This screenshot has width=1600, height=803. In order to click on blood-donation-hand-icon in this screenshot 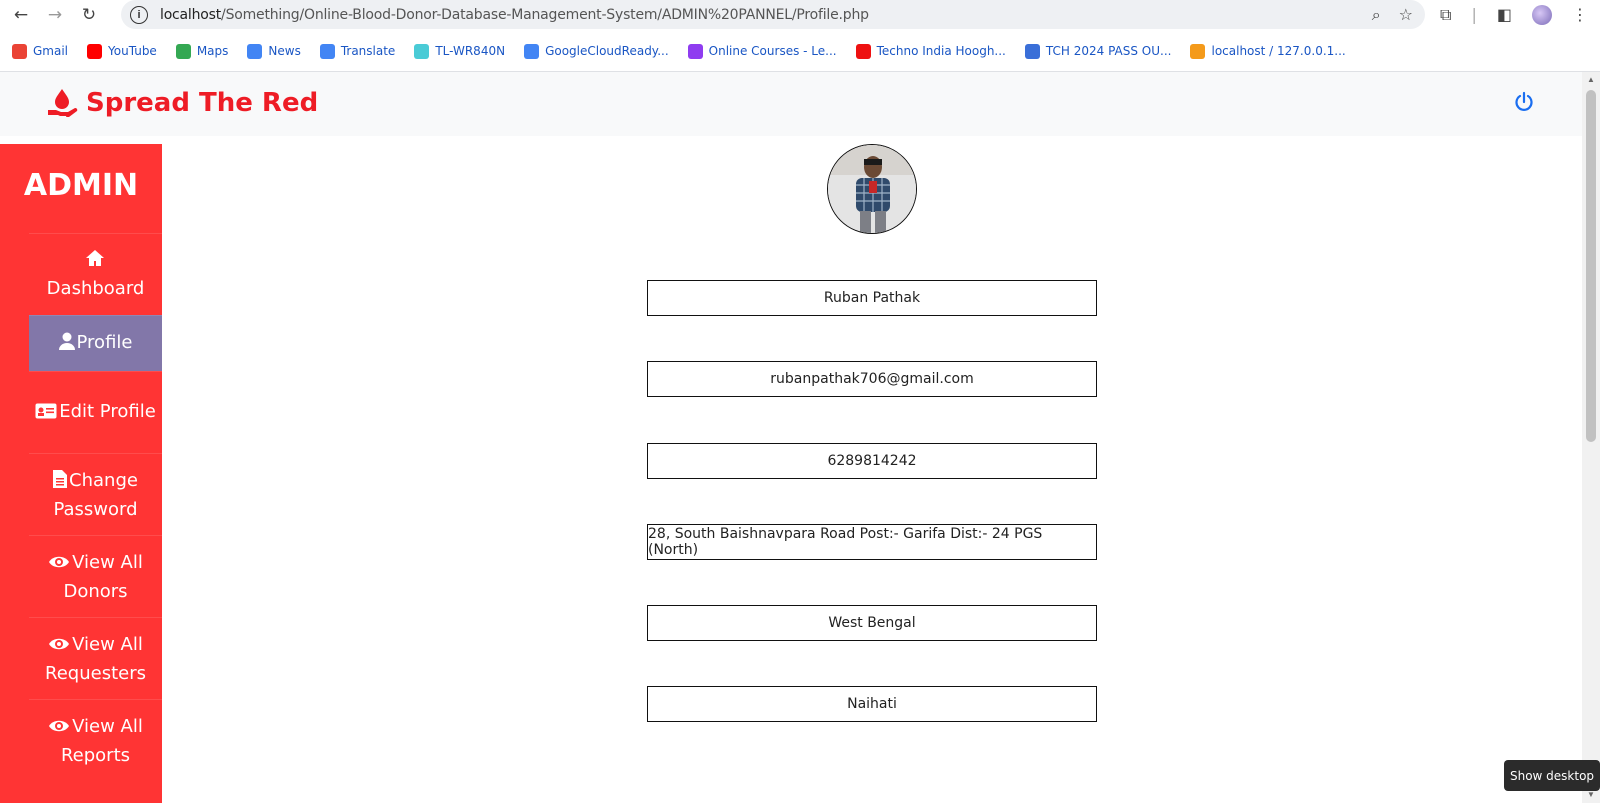, I will do `click(63, 103)`.